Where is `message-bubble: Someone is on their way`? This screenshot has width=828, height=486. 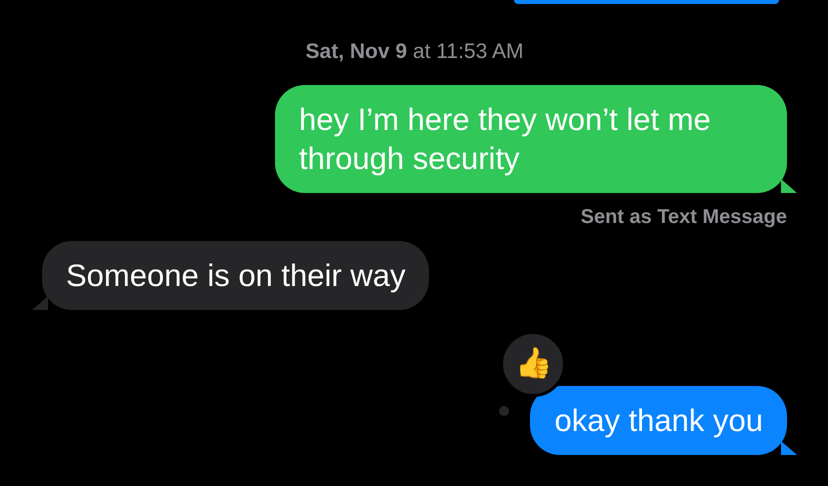 message-bubble: Someone is on their way is located at coordinates (236, 275).